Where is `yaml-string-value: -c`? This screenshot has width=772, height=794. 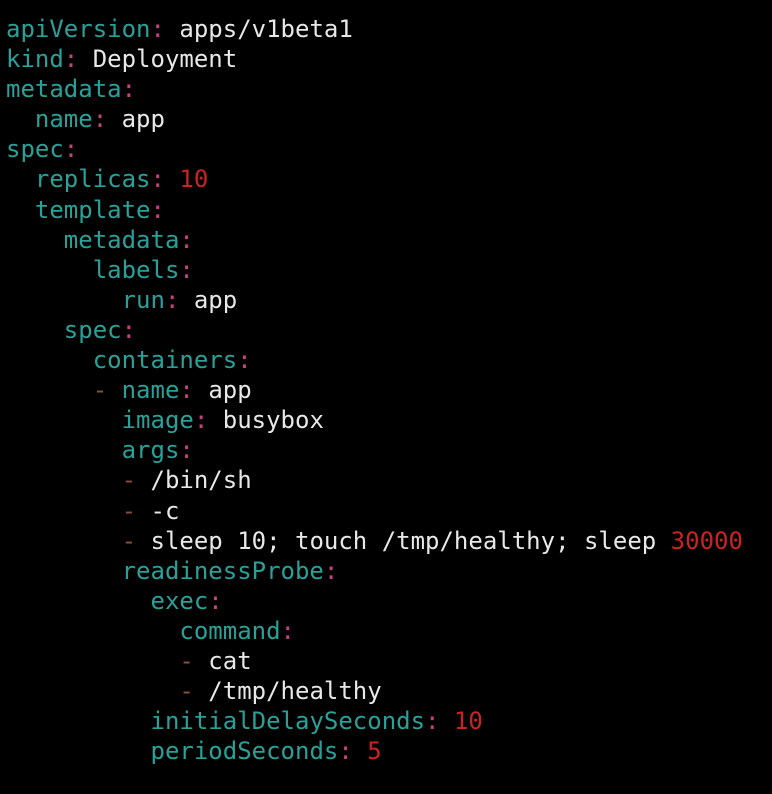 yaml-string-value: -c is located at coordinates (165, 510).